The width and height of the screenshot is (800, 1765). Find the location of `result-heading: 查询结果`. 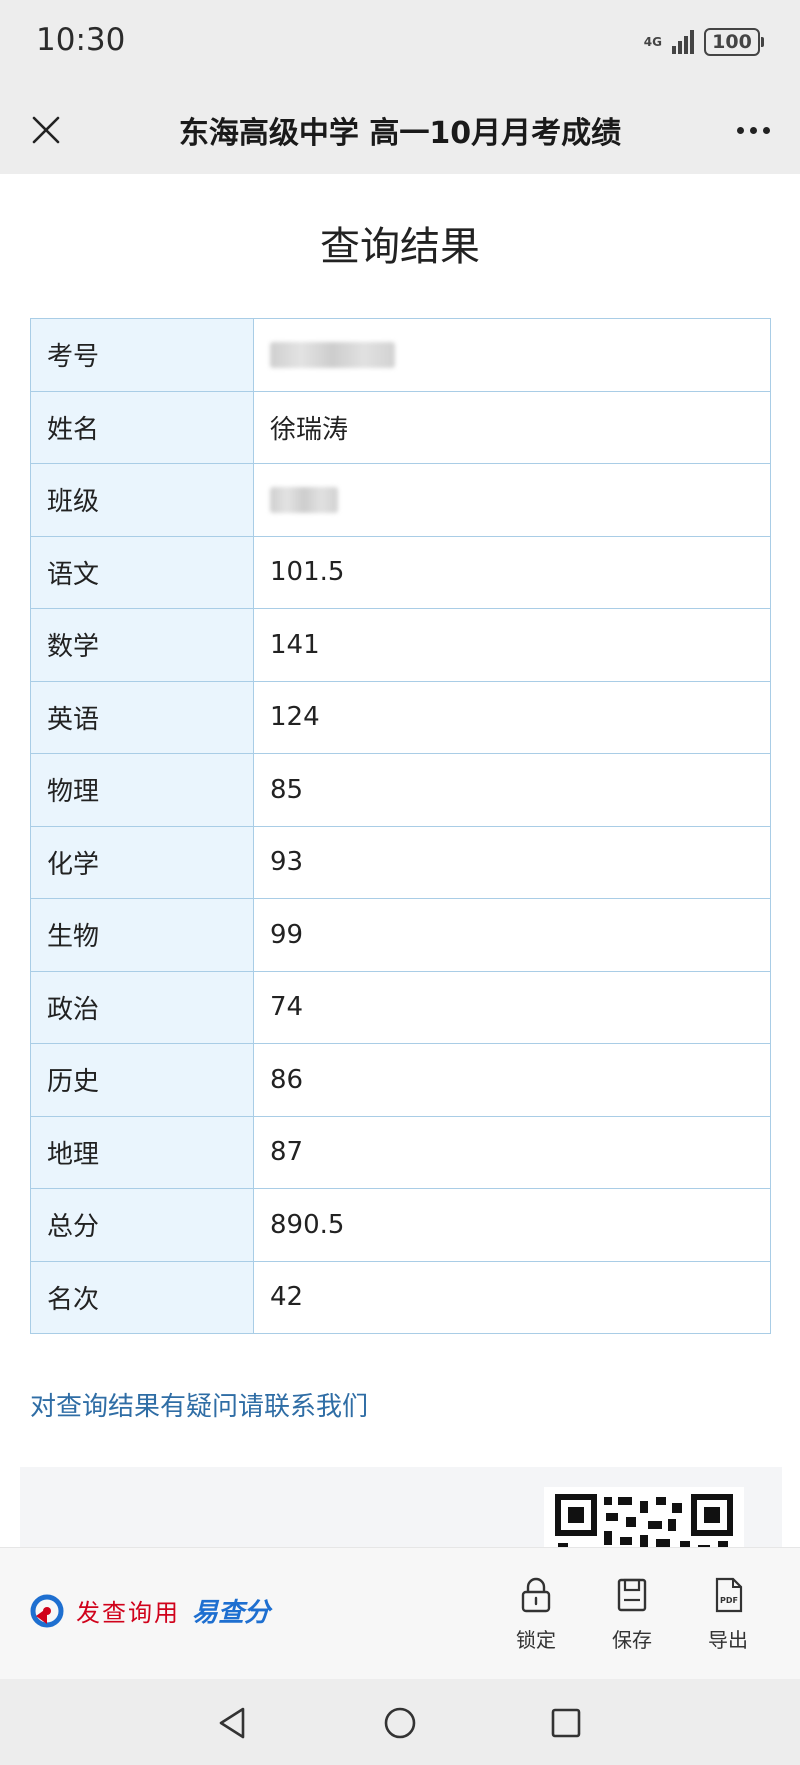

result-heading: 查询结果 is located at coordinates (400, 247).